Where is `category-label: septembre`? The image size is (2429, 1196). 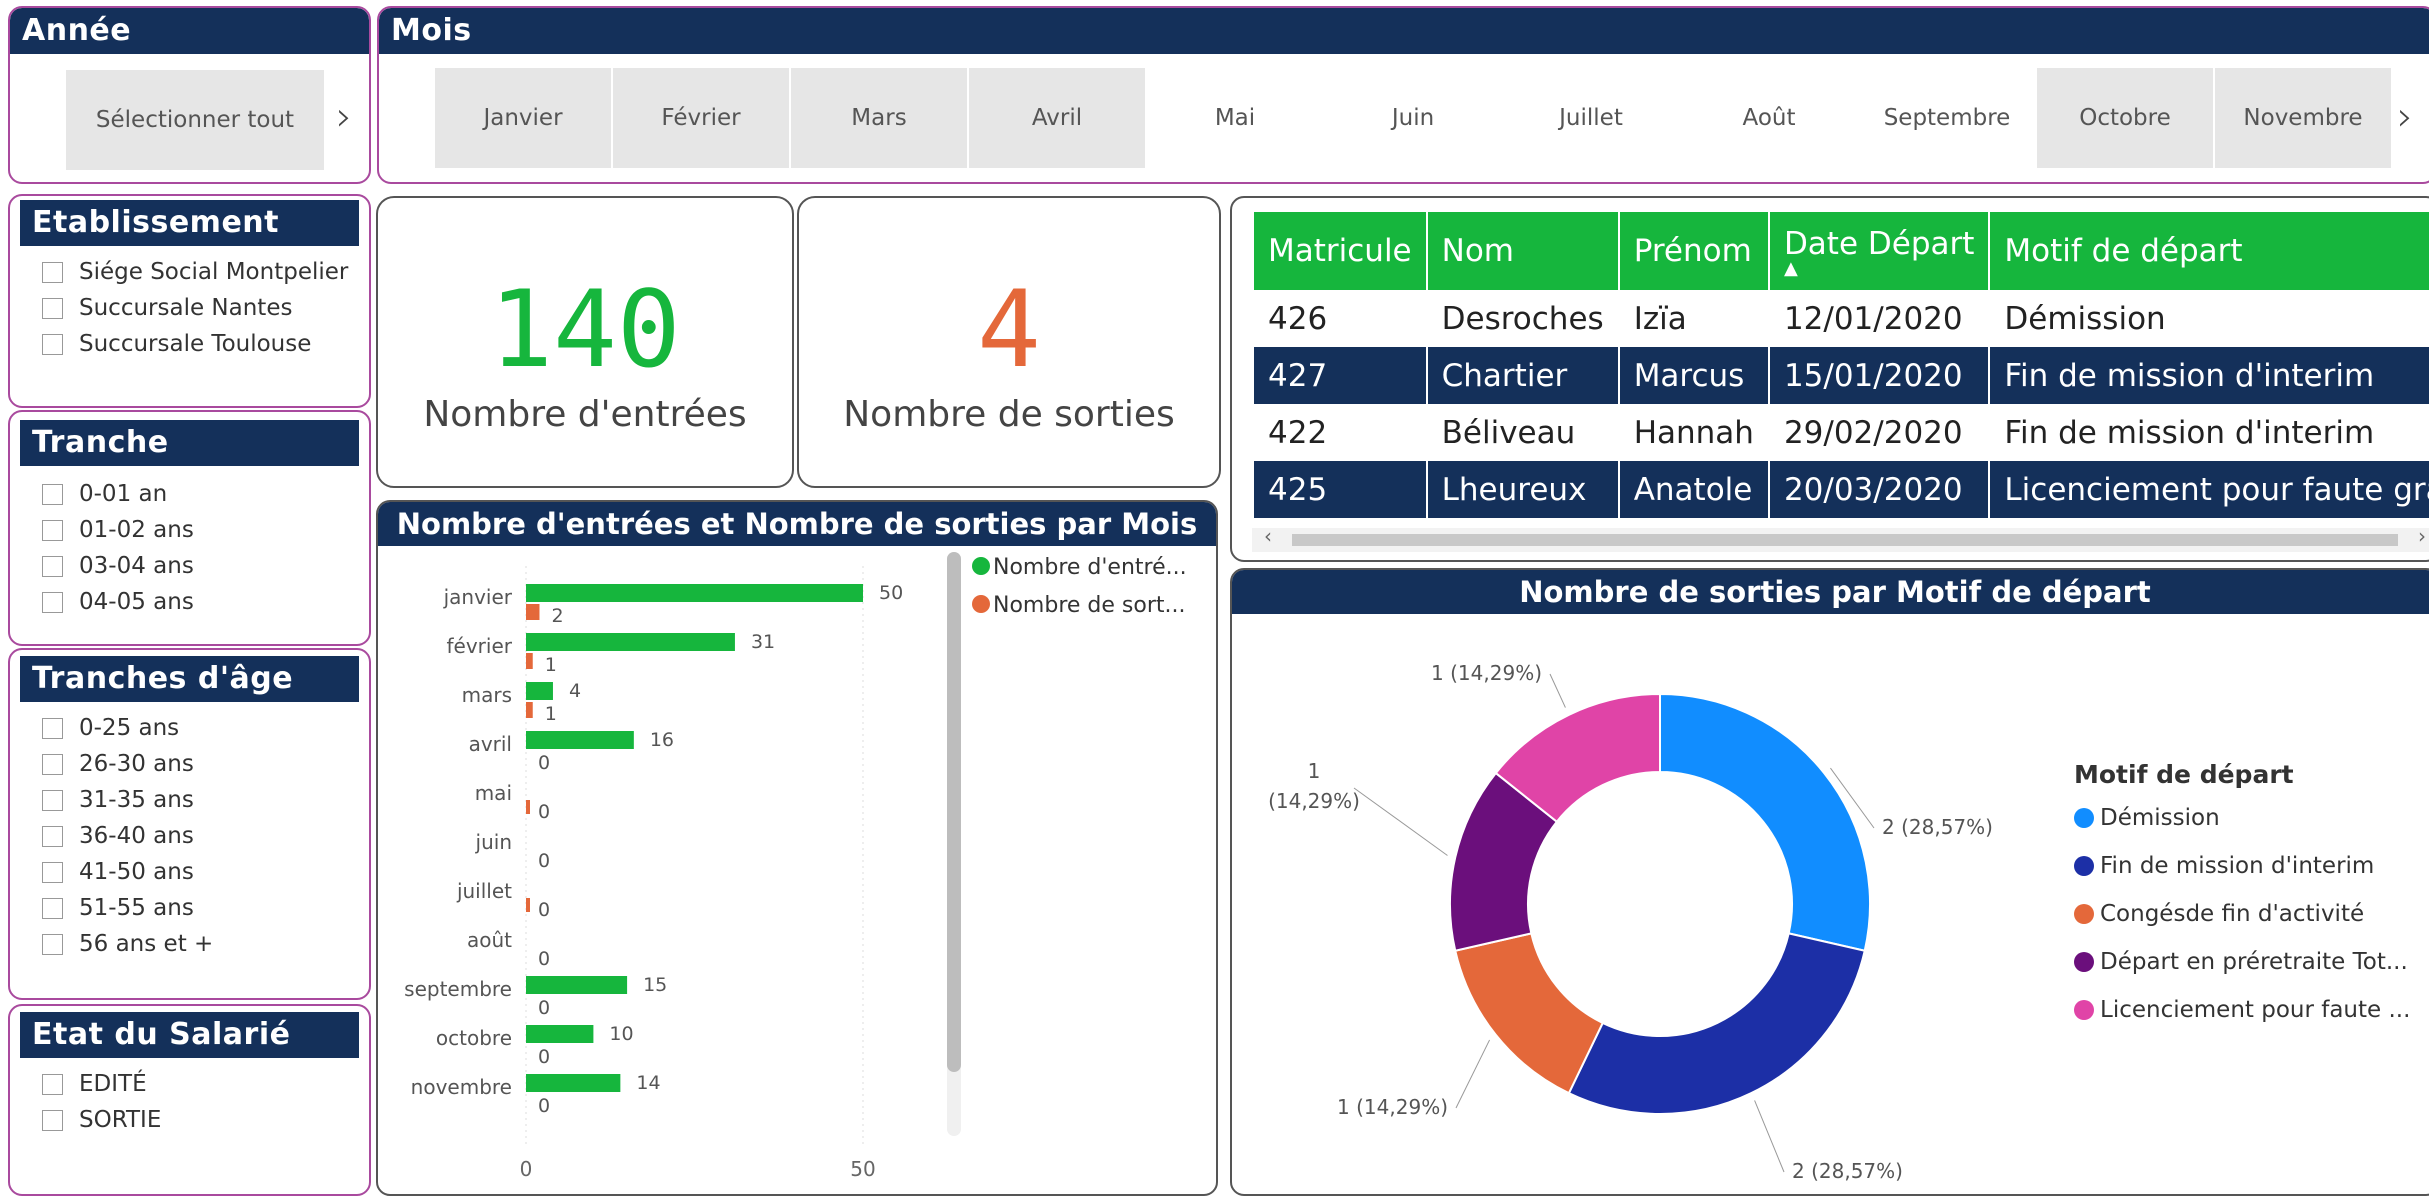 category-label: septembre is located at coordinates (458, 989).